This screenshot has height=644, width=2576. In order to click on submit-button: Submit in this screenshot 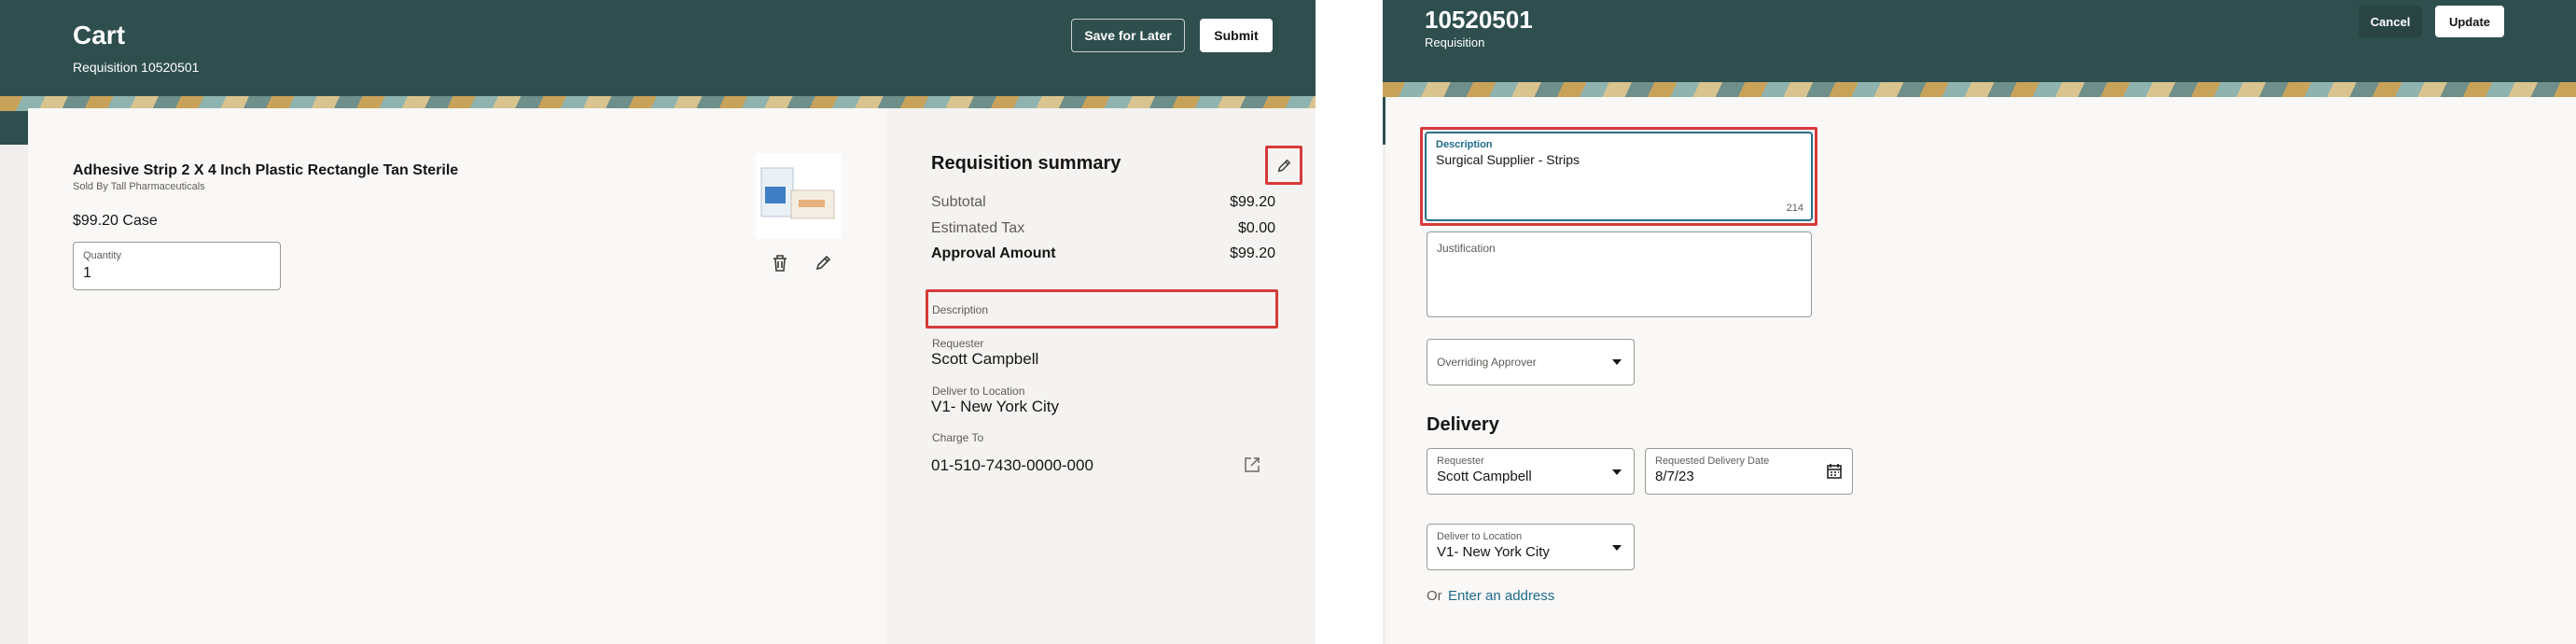, I will do `click(1236, 35)`.